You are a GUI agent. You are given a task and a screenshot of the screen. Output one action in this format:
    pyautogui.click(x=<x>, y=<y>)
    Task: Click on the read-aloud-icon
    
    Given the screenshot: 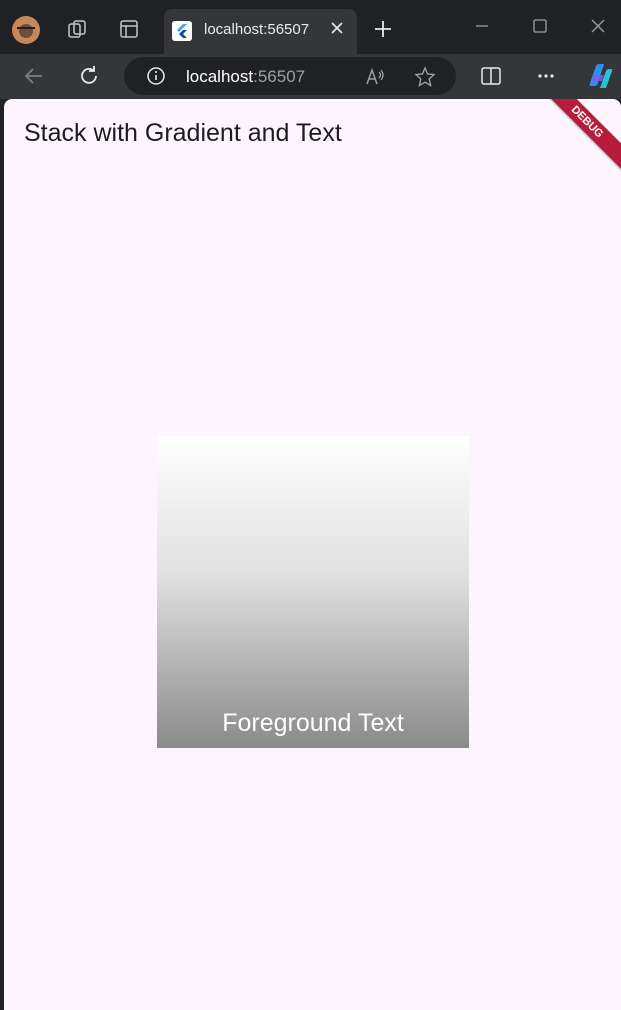 What is the action you would take?
    pyautogui.click(x=375, y=77)
    